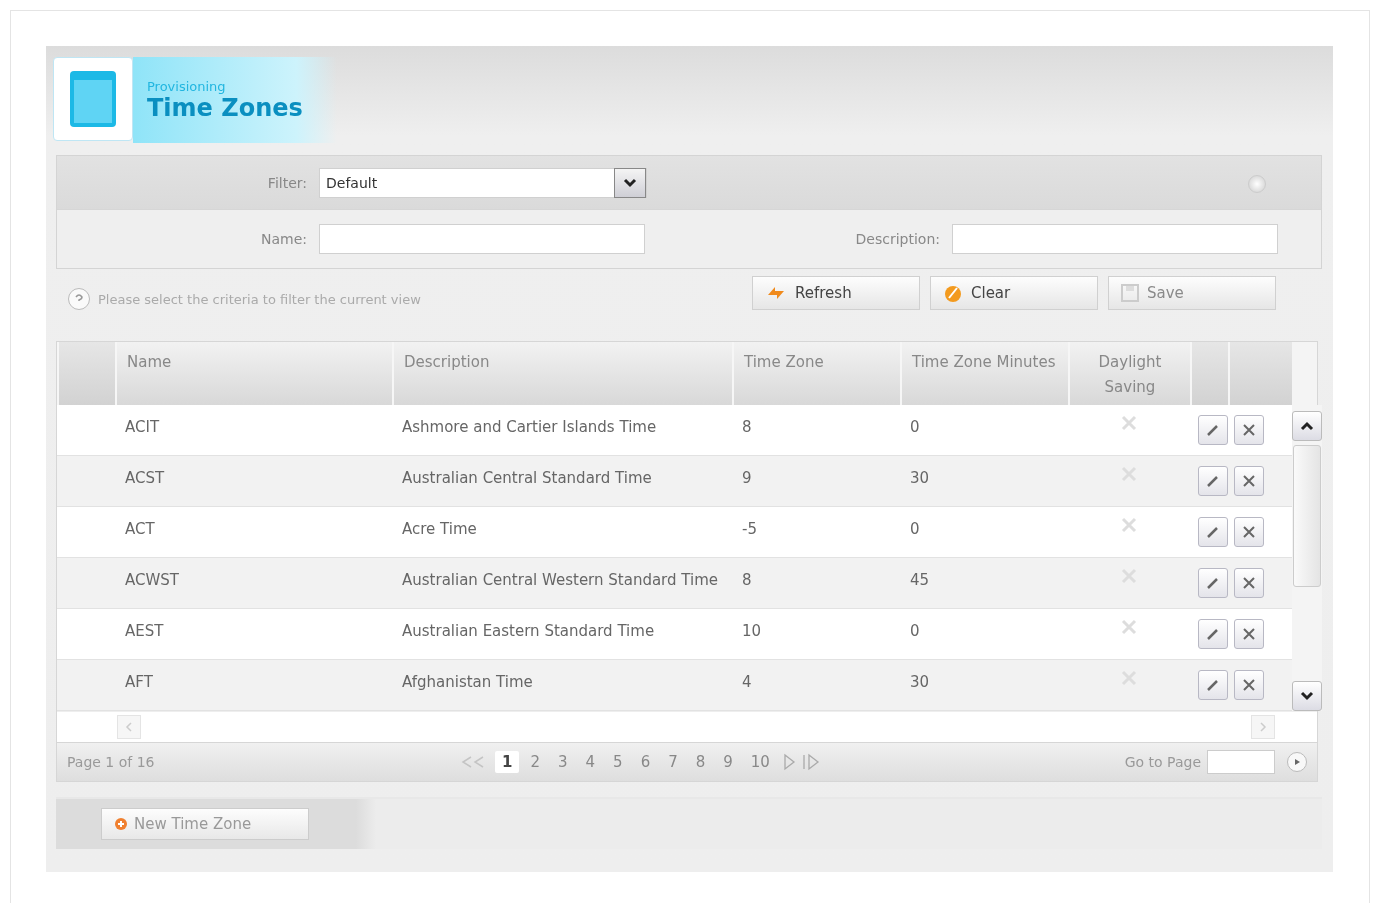 This screenshot has width=1375, height=904. What do you see at coordinates (752, 631) in the screenshot?
I see `table-cell-text: 10` at bounding box center [752, 631].